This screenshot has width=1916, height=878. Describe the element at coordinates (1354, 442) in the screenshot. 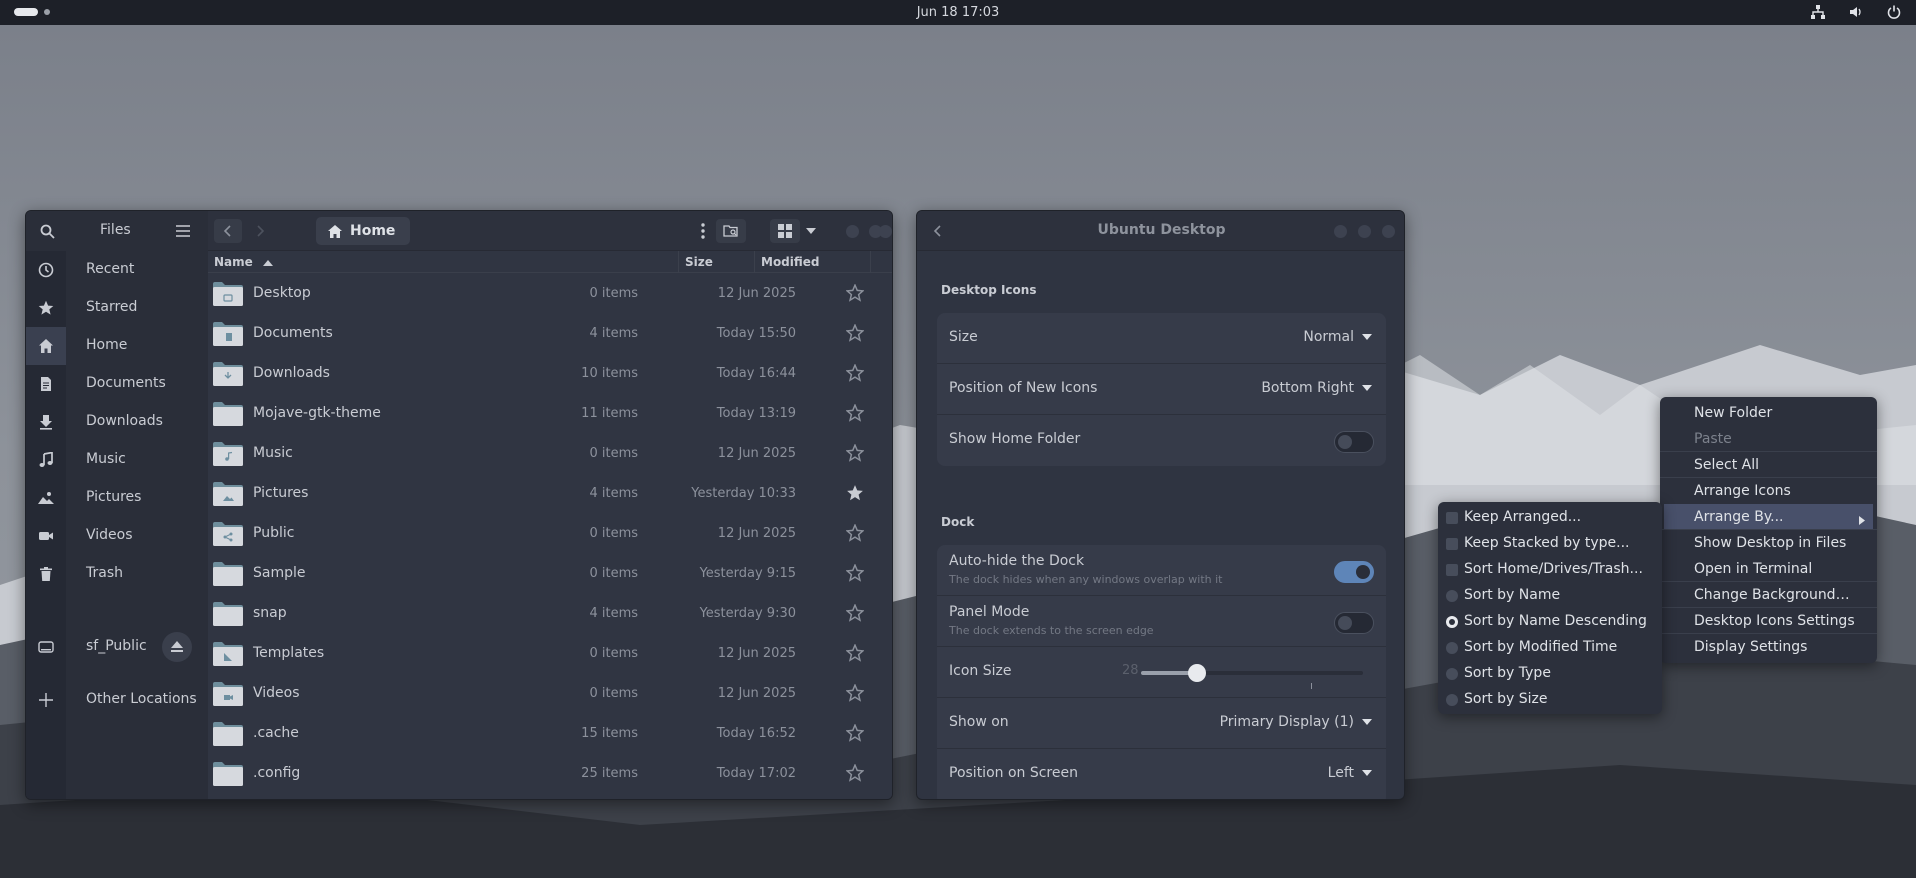

I see `show-home-toggle` at that location.